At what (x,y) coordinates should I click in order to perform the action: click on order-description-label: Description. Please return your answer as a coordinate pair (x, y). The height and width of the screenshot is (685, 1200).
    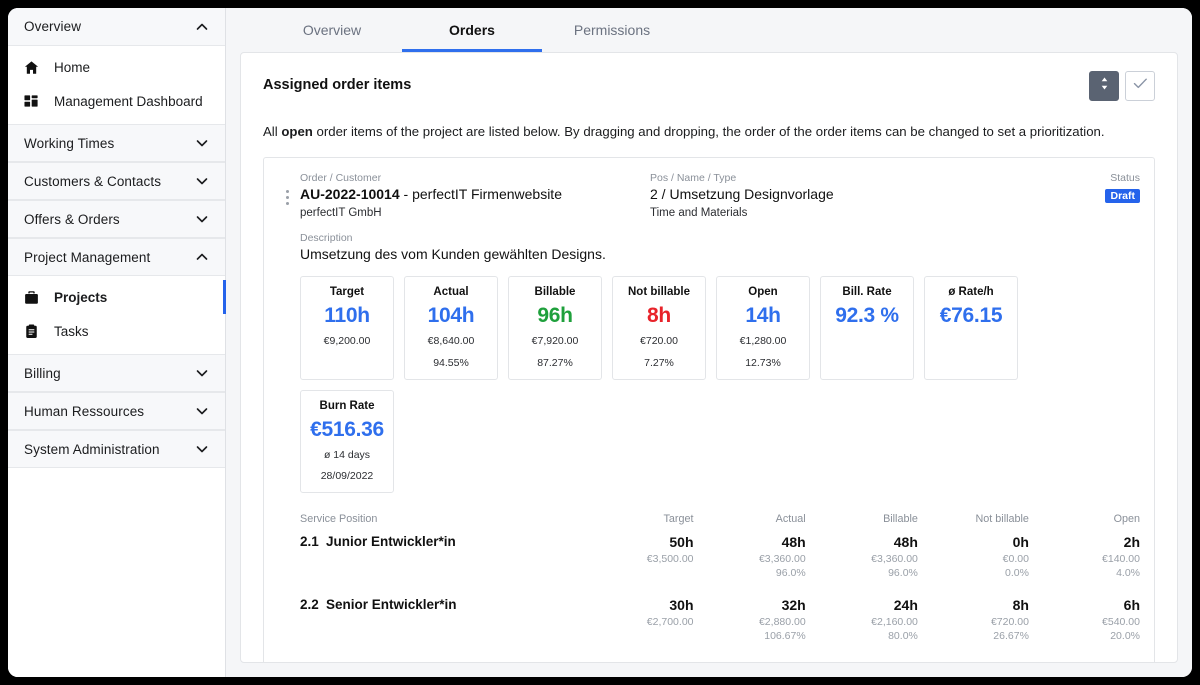
    Looking at the image, I should click on (326, 238).